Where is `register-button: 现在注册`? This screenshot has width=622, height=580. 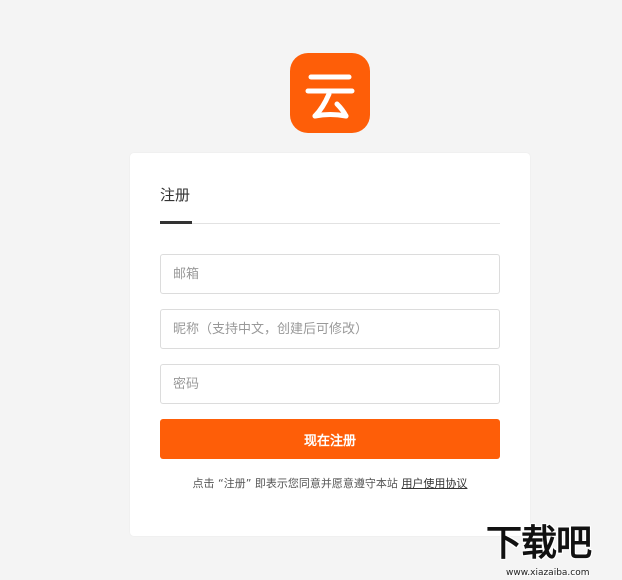
register-button: 现在注册 is located at coordinates (330, 439).